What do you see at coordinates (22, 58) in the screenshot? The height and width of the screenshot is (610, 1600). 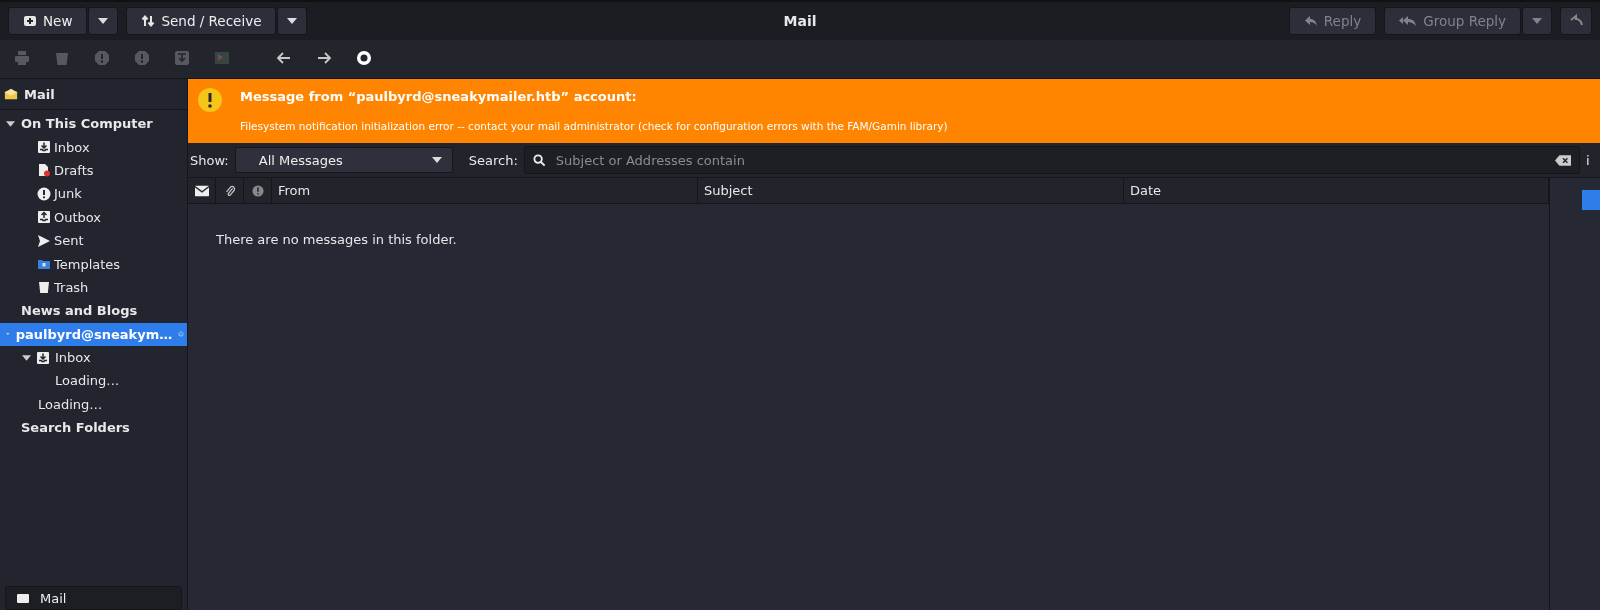 I see `printer-icon` at bounding box center [22, 58].